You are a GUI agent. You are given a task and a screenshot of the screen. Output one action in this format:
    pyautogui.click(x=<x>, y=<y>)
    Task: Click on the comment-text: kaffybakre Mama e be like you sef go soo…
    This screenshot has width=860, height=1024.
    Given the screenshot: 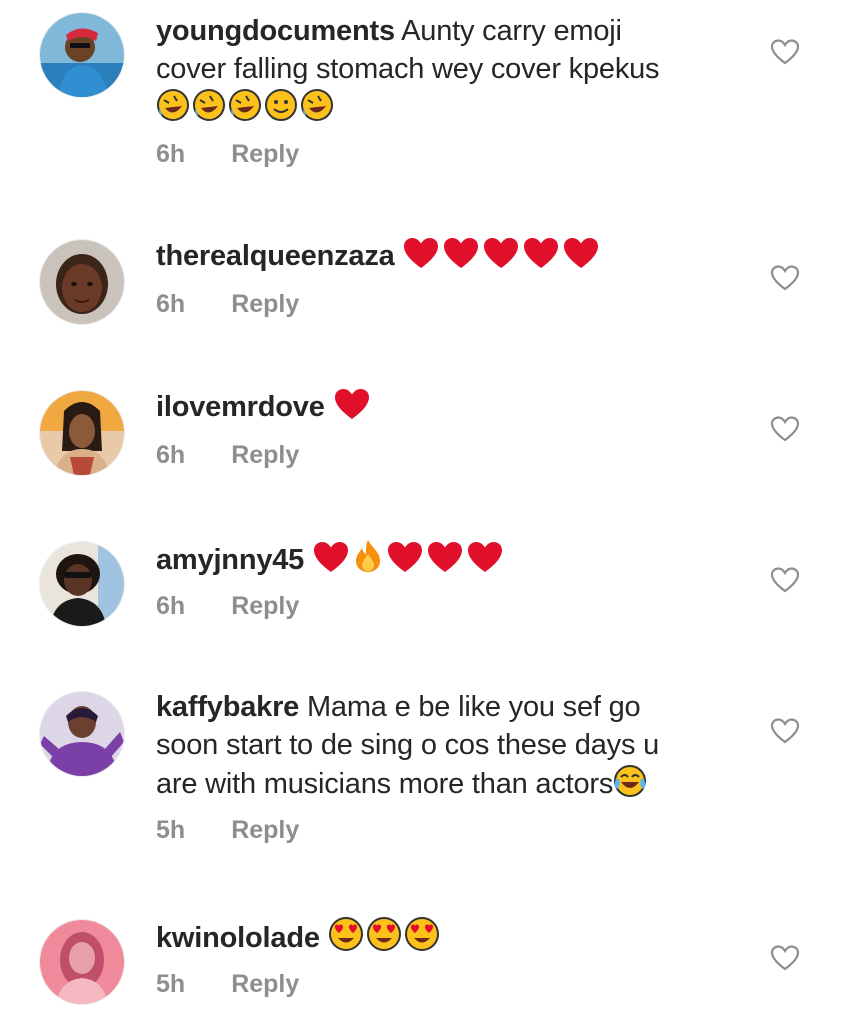 What is the action you would take?
    pyautogui.click(x=456, y=745)
    